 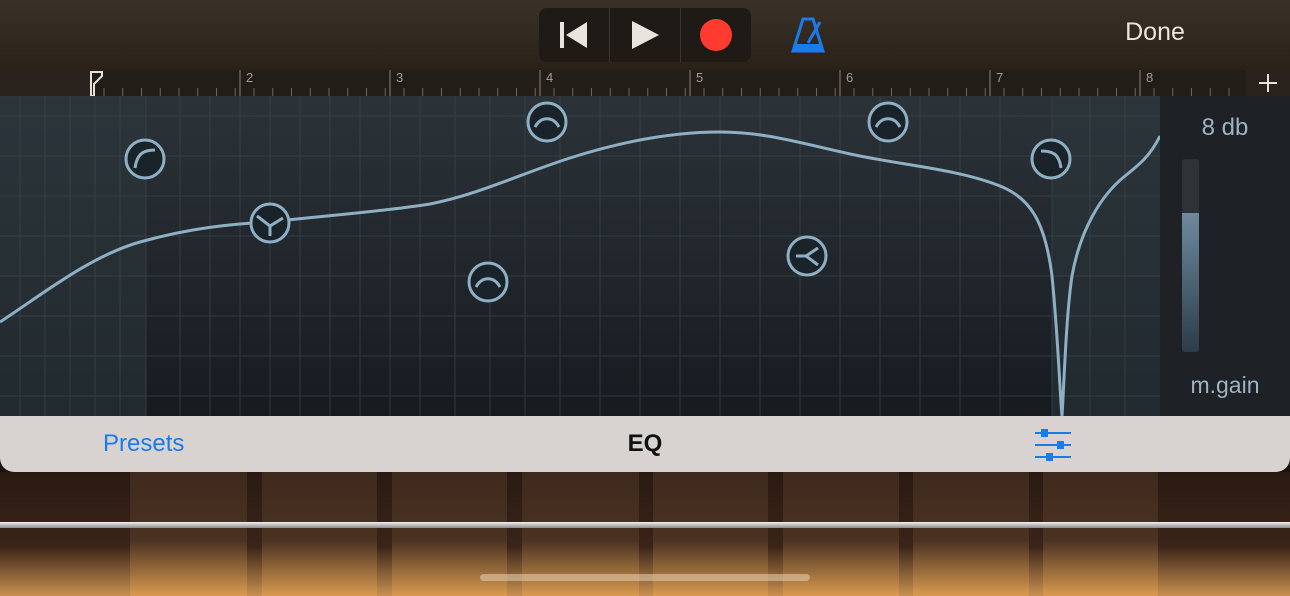 I want to click on top-toolbar: Done, so click(x=645, y=35).